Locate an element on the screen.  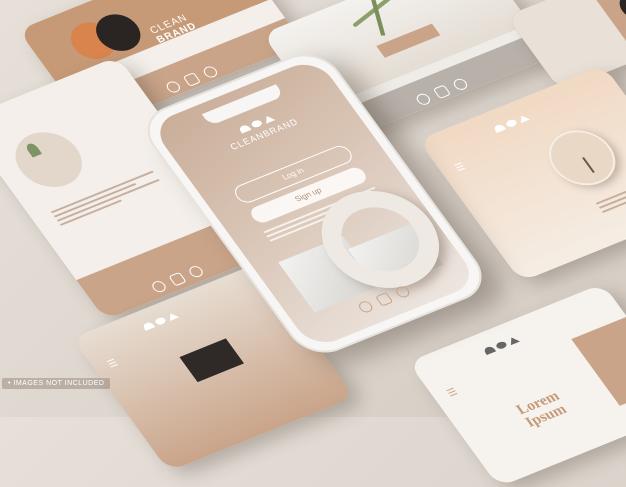
clock-hand is located at coordinates (588, 165).